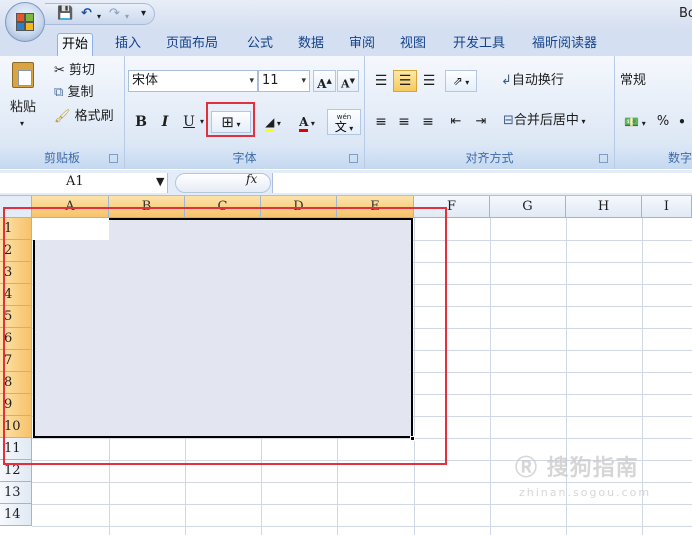 Image resolution: width=692 pixels, height=535 pixels. Describe the element at coordinates (145, 80) in the screenshot. I see `font-name-value: 宋体` at that location.